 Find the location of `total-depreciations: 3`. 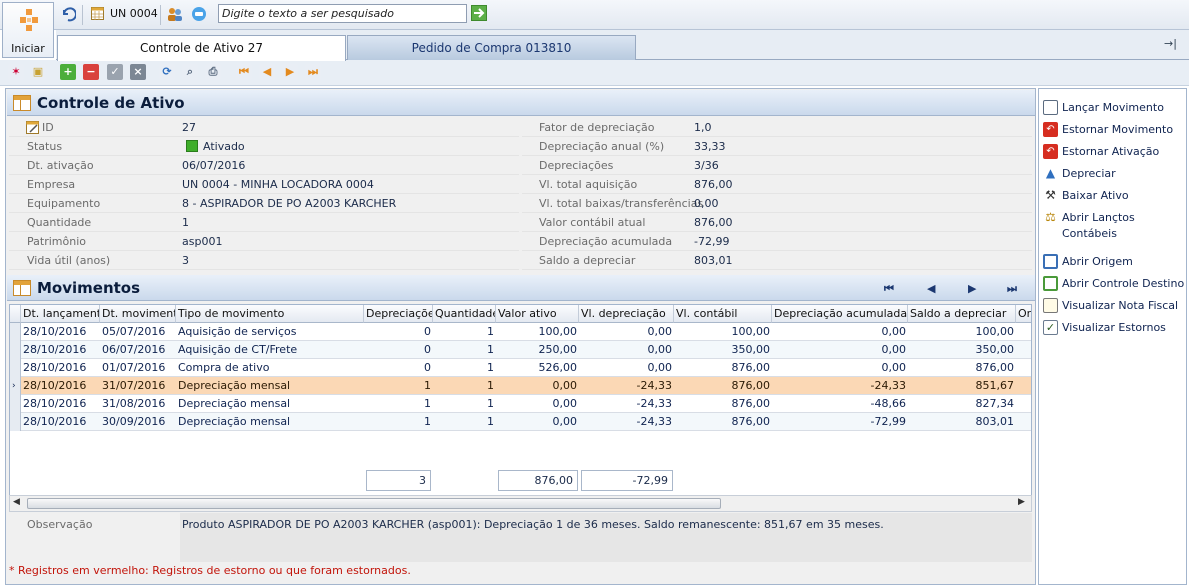

total-depreciations: 3 is located at coordinates (398, 480).